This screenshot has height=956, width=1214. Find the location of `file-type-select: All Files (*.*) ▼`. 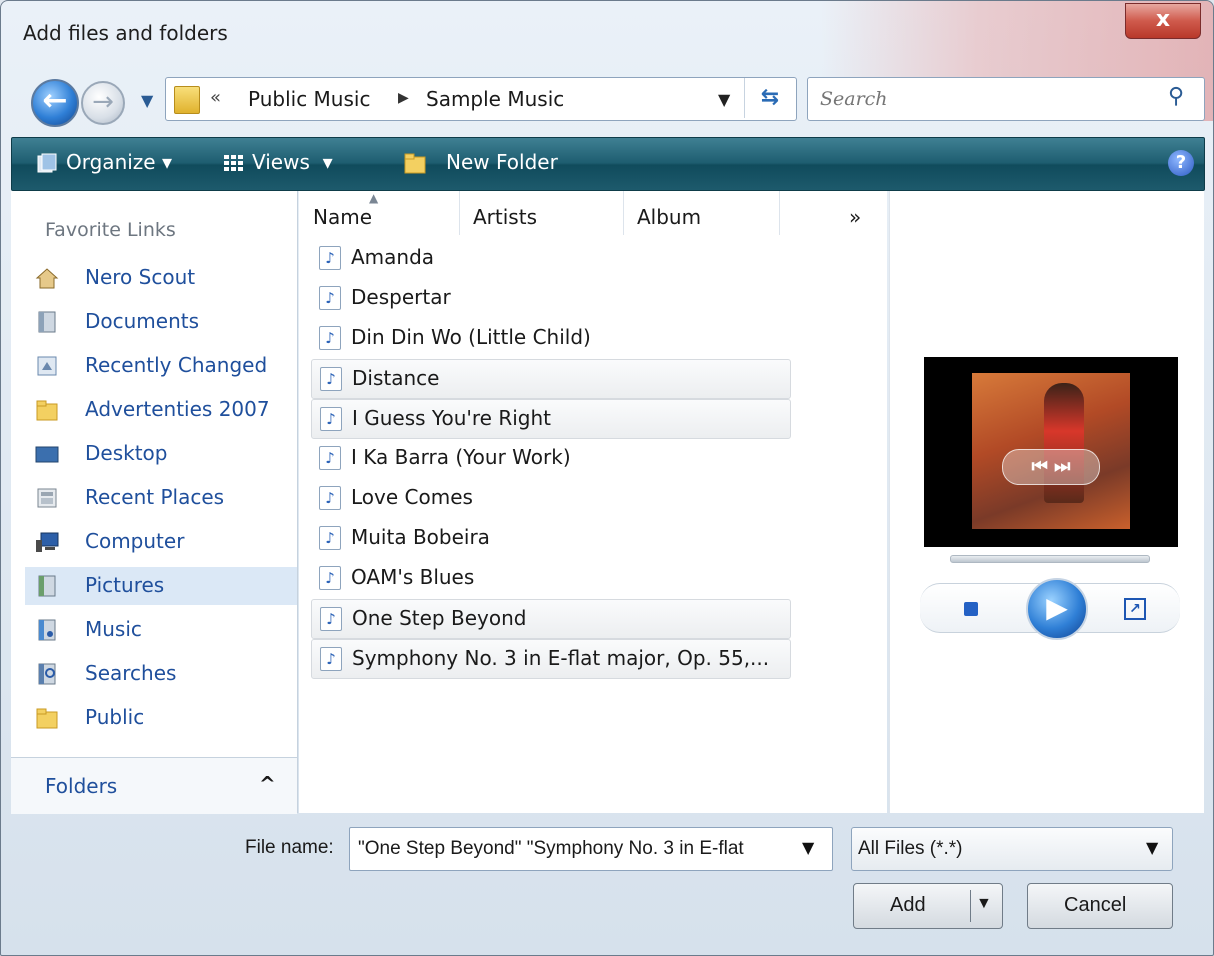

file-type-select: All Files (*.*) ▼ is located at coordinates (1012, 849).